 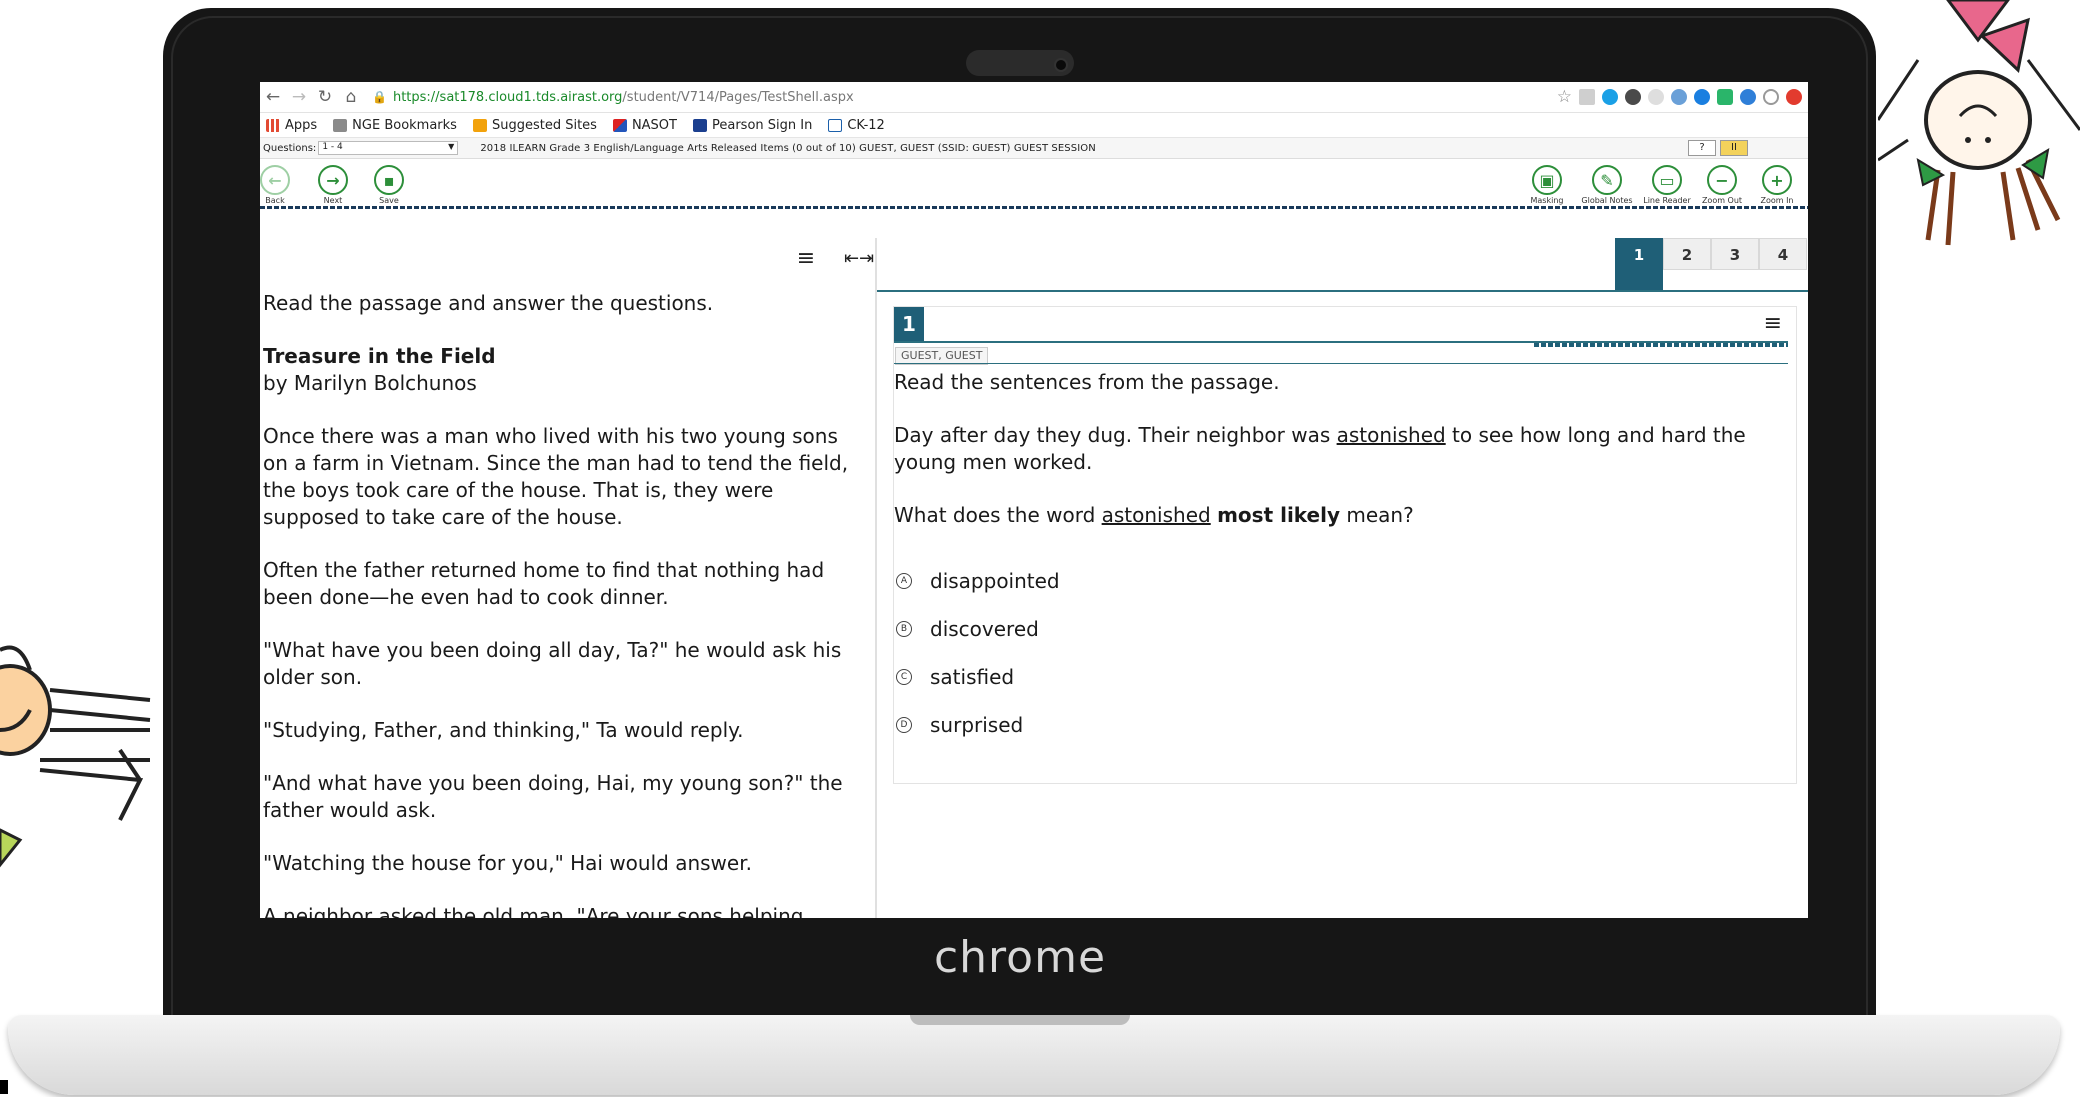 What do you see at coordinates (977, 725) in the screenshot?
I see `answer-option-d: Dsurprised` at bounding box center [977, 725].